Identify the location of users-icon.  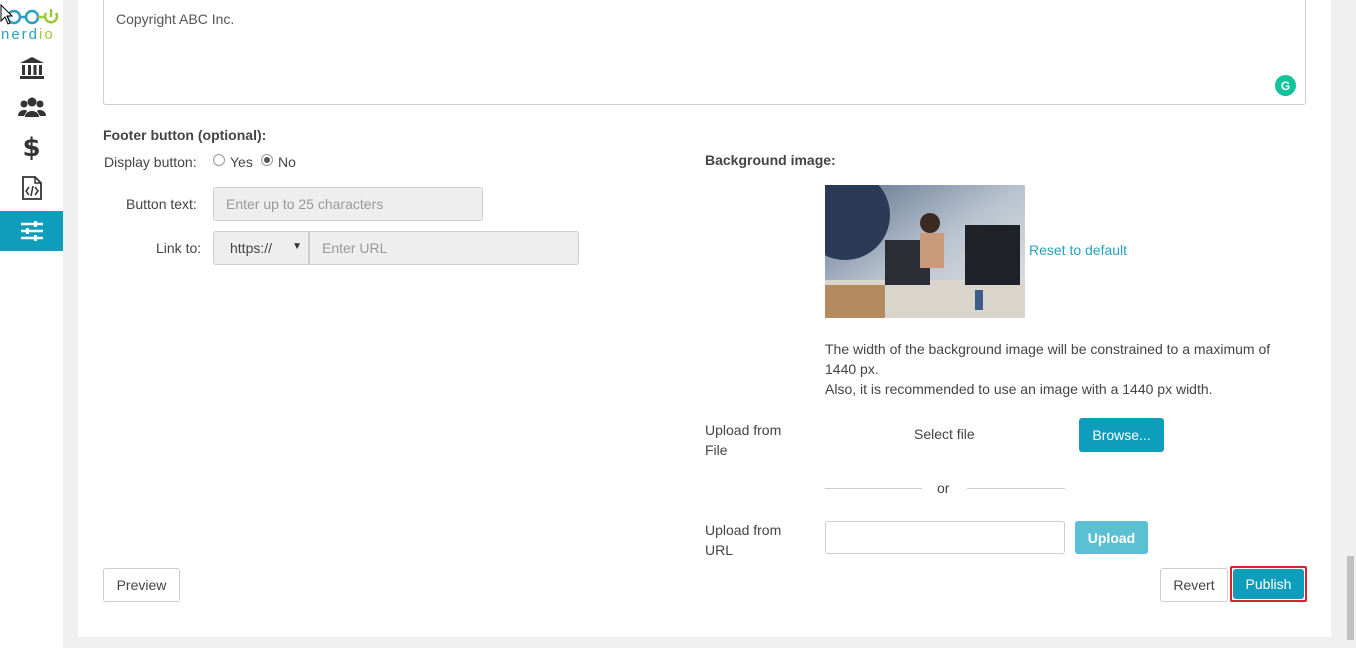
(31, 107).